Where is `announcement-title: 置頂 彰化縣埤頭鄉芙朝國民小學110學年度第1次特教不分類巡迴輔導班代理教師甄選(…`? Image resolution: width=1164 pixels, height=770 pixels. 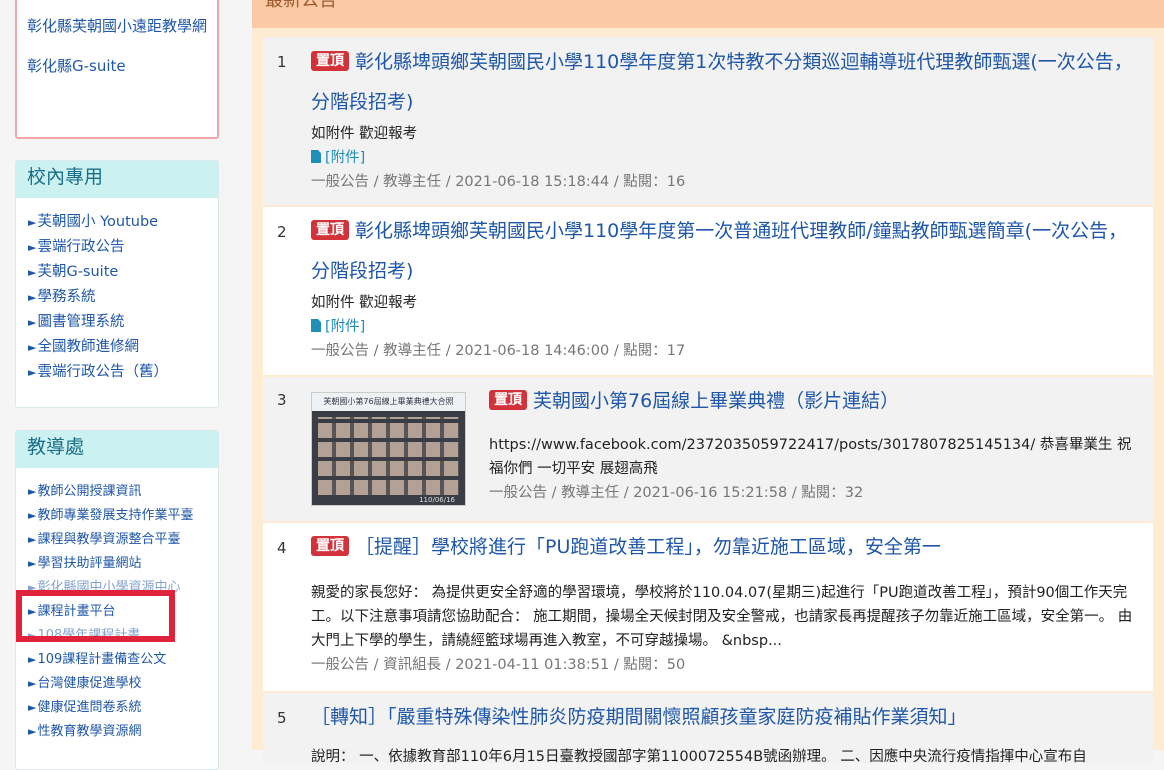 announcement-title: 置頂 彰化縣埤頭鄉芙朝國民小學110學年度第1次特教不分類巡迴輔導班代理教師甄選(… is located at coordinates (722, 82).